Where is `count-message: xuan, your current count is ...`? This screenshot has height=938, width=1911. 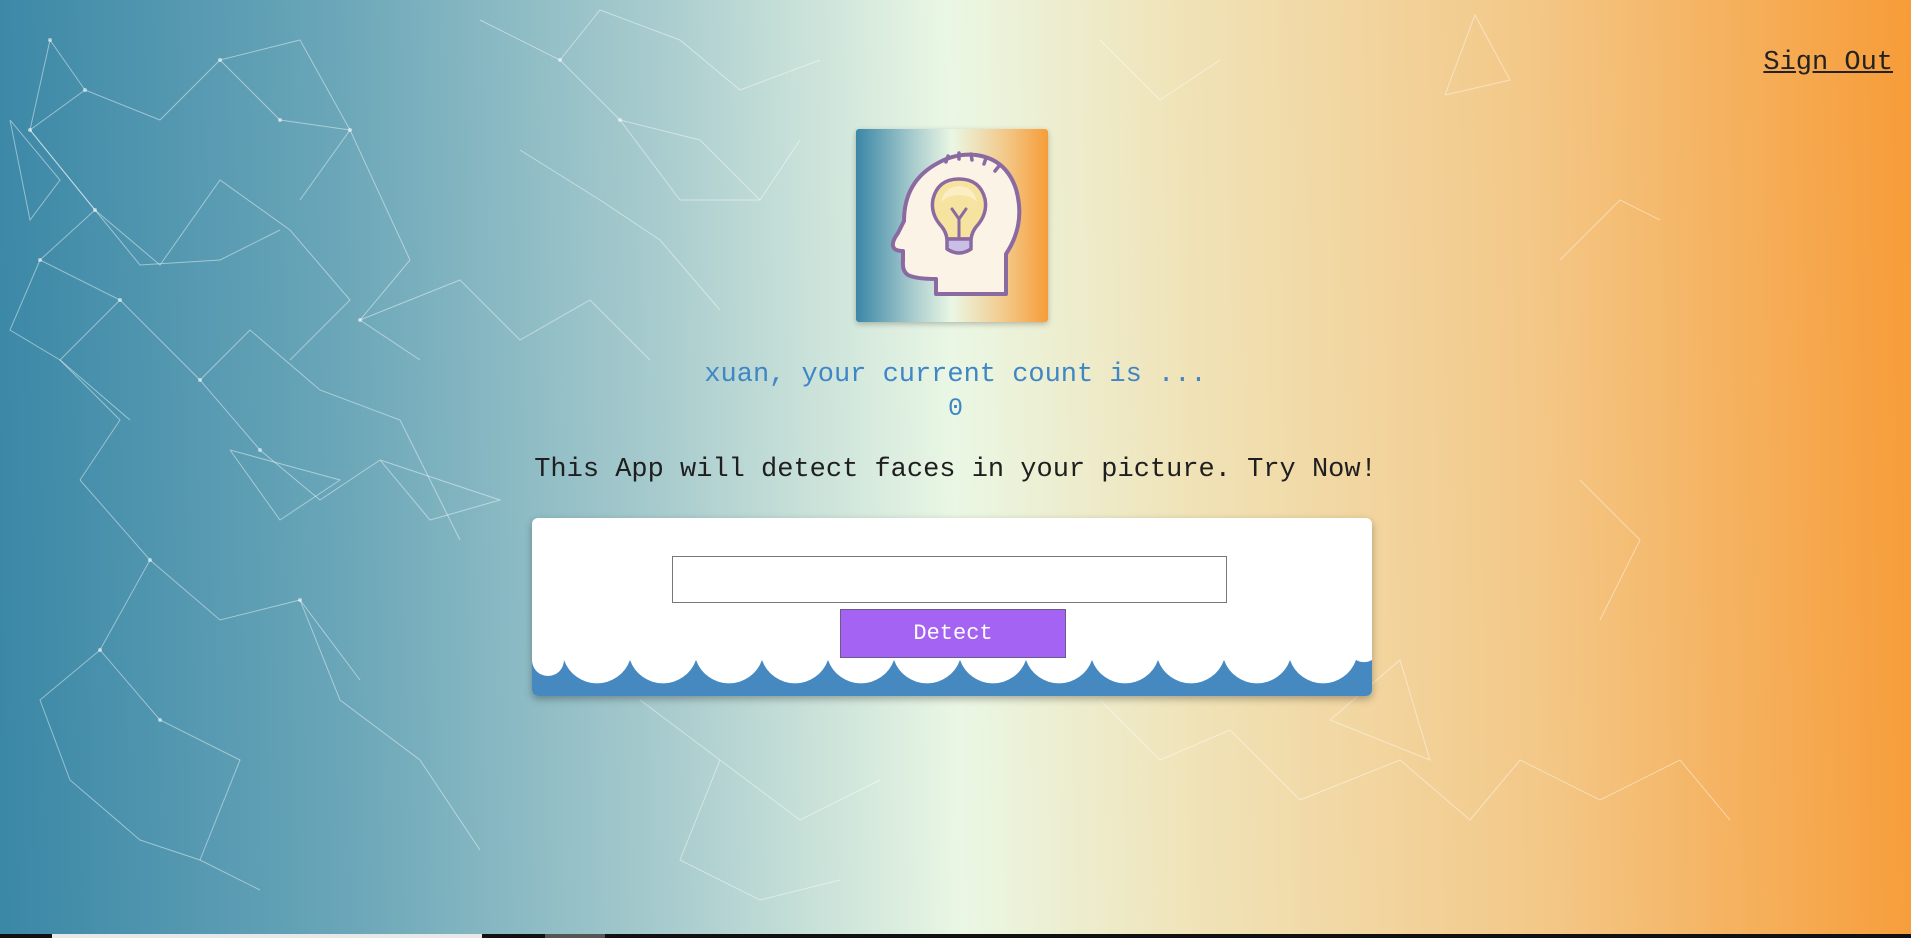
count-message: xuan, your current count is ... is located at coordinates (955, 375).